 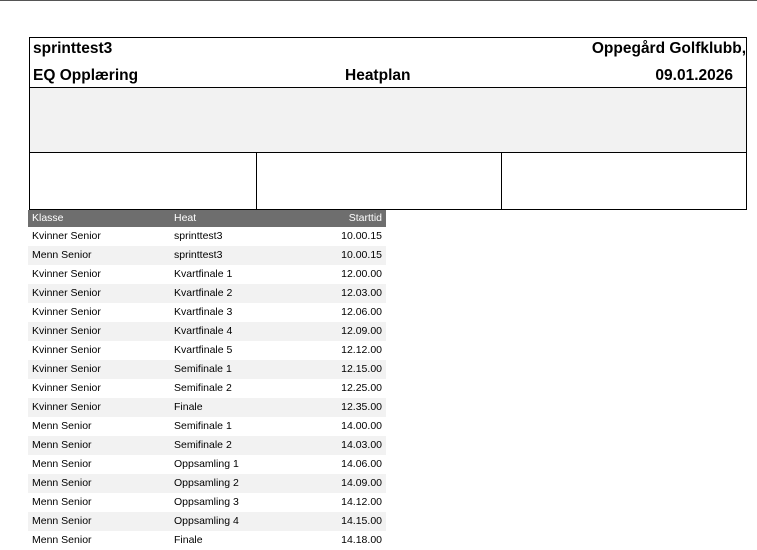 I want to click on table-row: Kvinner Senior Kvartfinale 5 12.12.00, so click(x=207, y=350).